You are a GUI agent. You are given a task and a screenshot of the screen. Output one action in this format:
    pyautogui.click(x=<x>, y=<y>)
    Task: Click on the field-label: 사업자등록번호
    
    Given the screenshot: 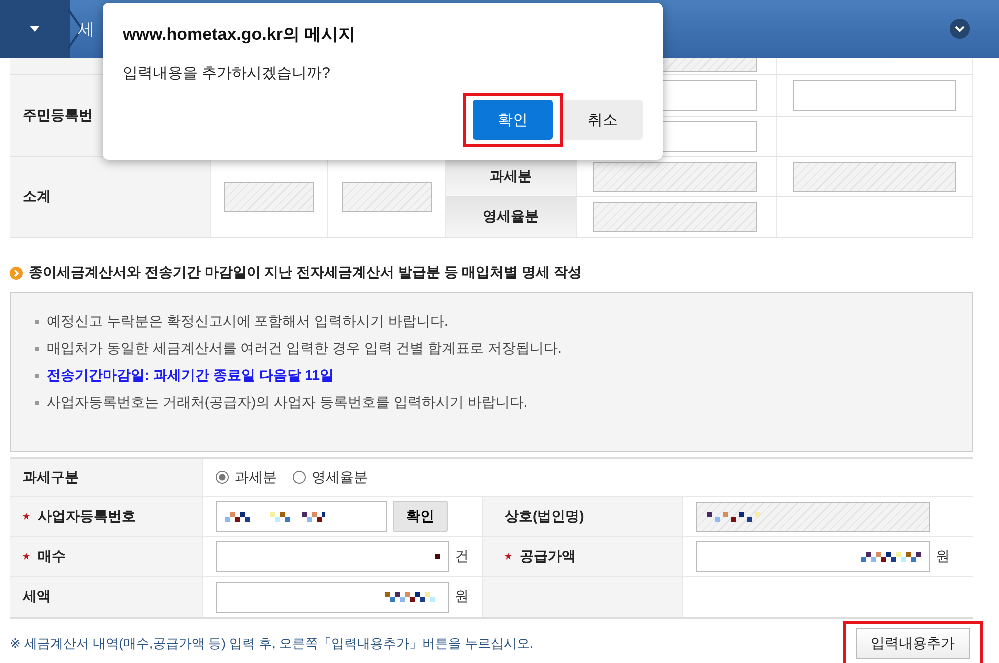 What is the action you would take?
    pyautogui.click(x=87, y=517)
    